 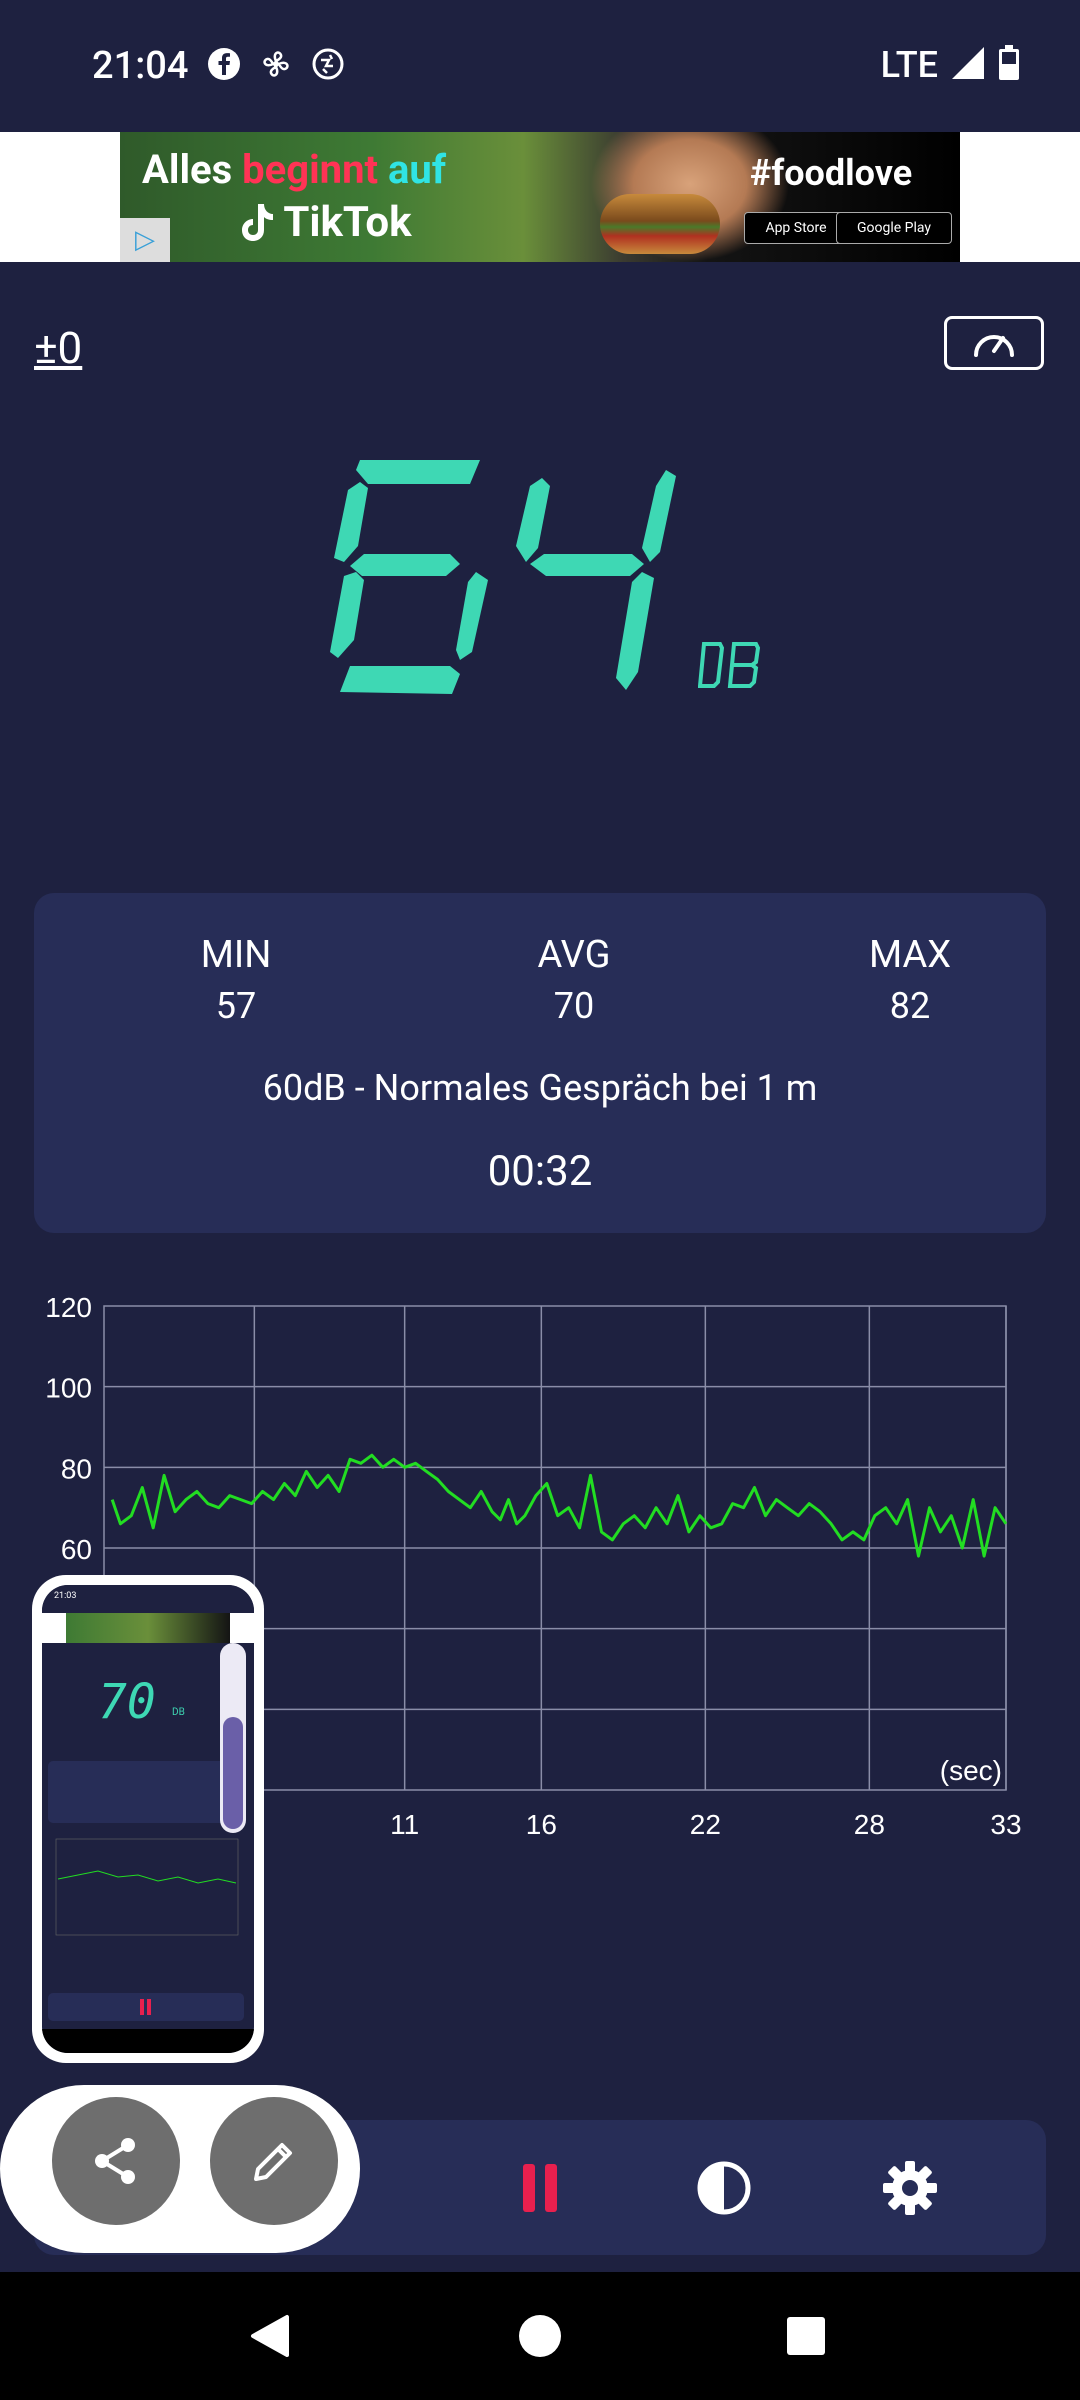 I want to click on noise-reference: 60dB - Normales Gespräch bei 1 m, so click(x=540, y=1088).